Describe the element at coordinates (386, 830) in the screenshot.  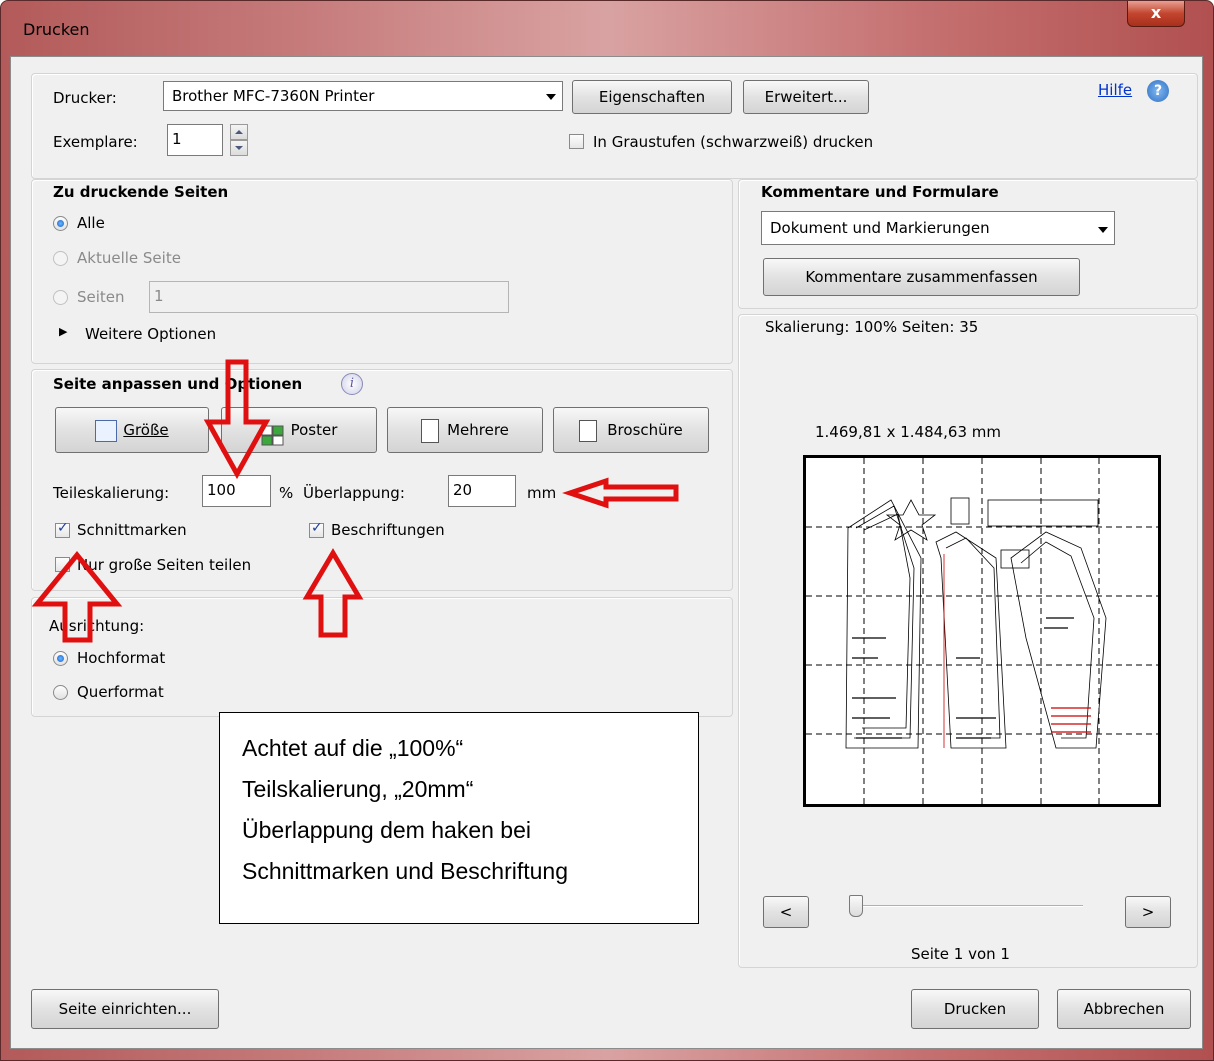
I see `note-line-3: Überlappung dem haken bei` at that location.